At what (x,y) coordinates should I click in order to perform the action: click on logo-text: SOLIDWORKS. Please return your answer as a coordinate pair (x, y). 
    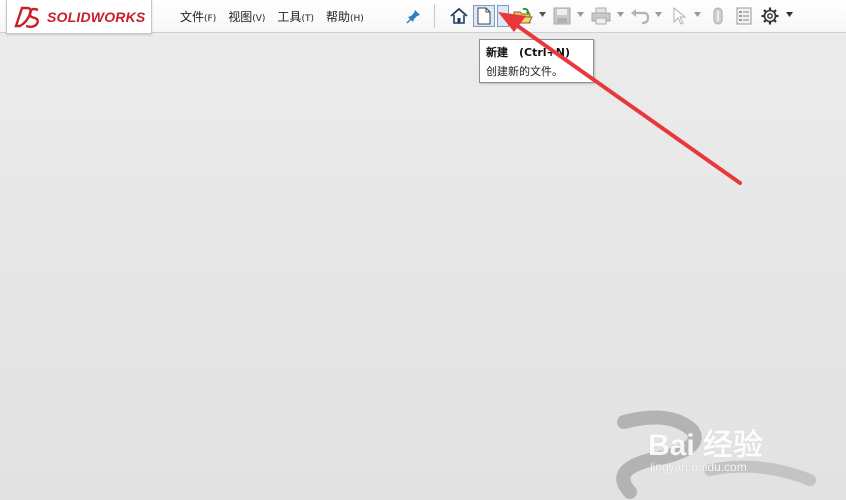
    Looking at the image, I should click on (96, 16).